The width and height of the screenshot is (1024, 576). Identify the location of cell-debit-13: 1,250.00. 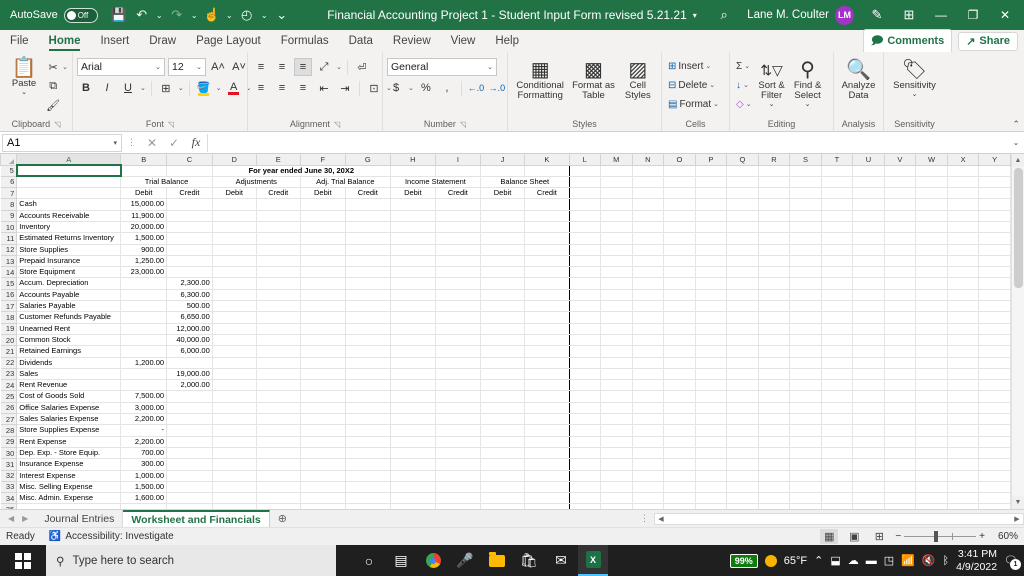
(144, 261).